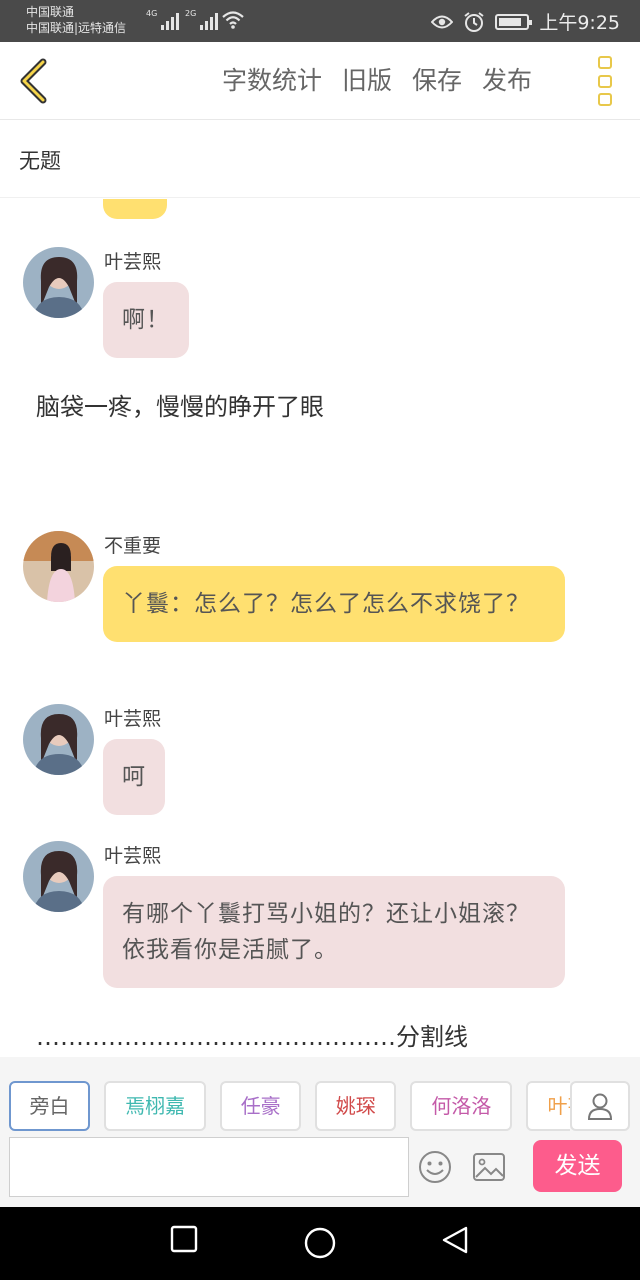  I want to click on composer-panel: 旁白 焉栩嘉 任豪 姚琛 何洛洛 叶芸熙 发送, so click(320, 1132).